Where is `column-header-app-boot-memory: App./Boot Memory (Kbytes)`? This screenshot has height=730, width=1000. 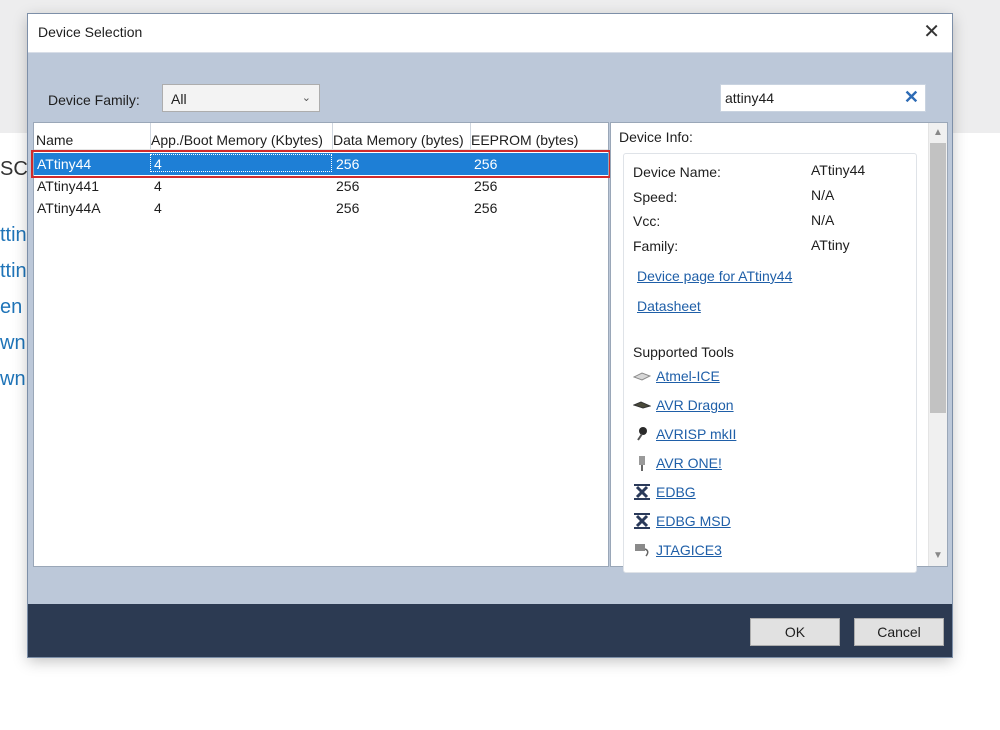
column-header-app-boot-memory: App./Boot Memory (Kbytes) is located at coordinates (237, 140).